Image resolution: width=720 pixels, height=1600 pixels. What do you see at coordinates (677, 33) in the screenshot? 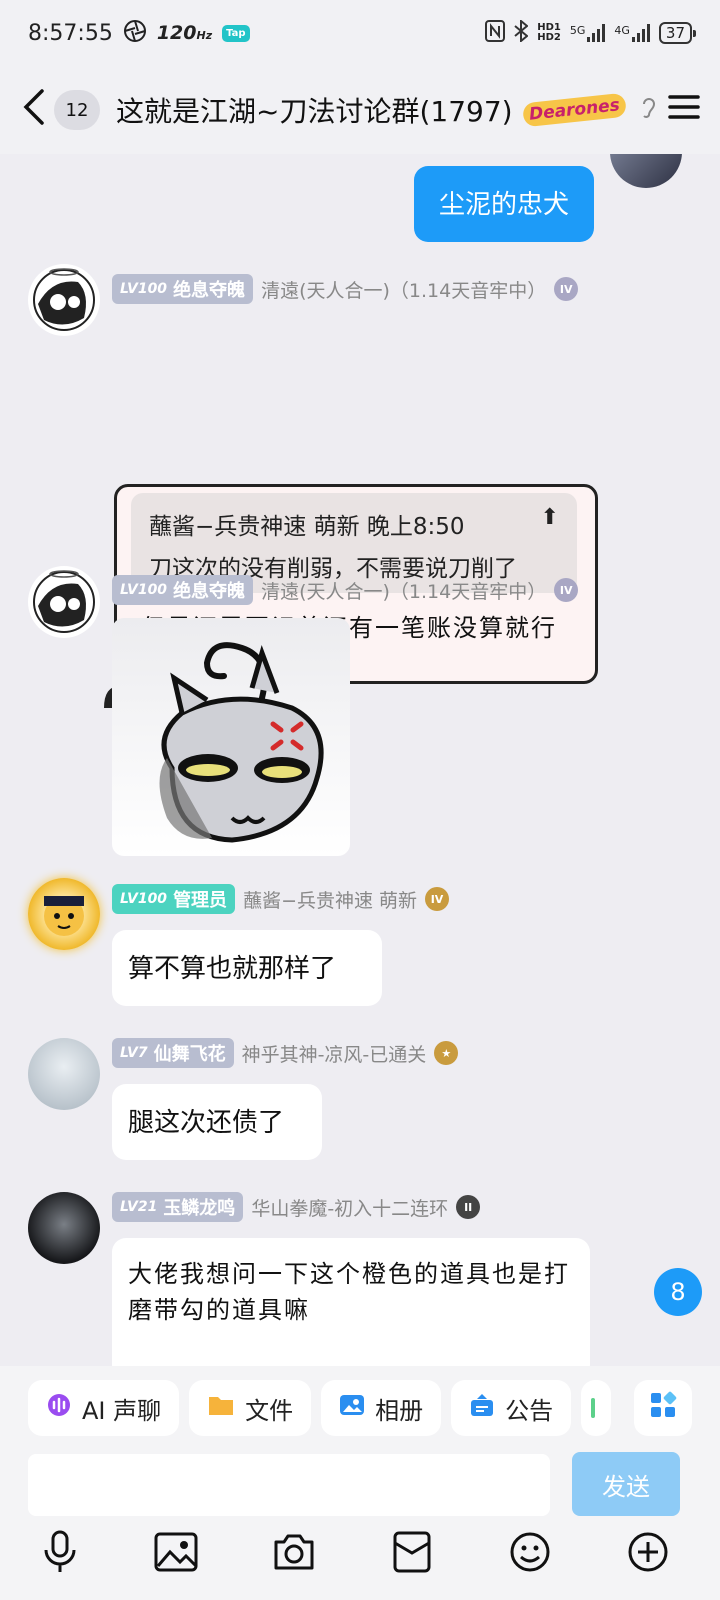
I see `battery-icon: 37` at bounding box center [677, 33].